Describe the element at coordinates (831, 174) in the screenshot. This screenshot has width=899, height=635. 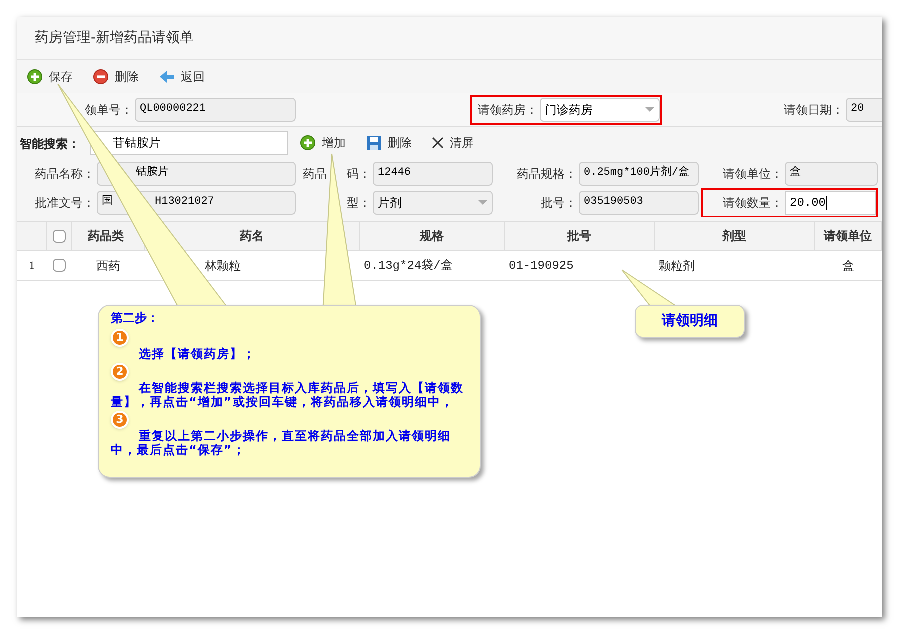
I see `text-field: 盒` at that location.